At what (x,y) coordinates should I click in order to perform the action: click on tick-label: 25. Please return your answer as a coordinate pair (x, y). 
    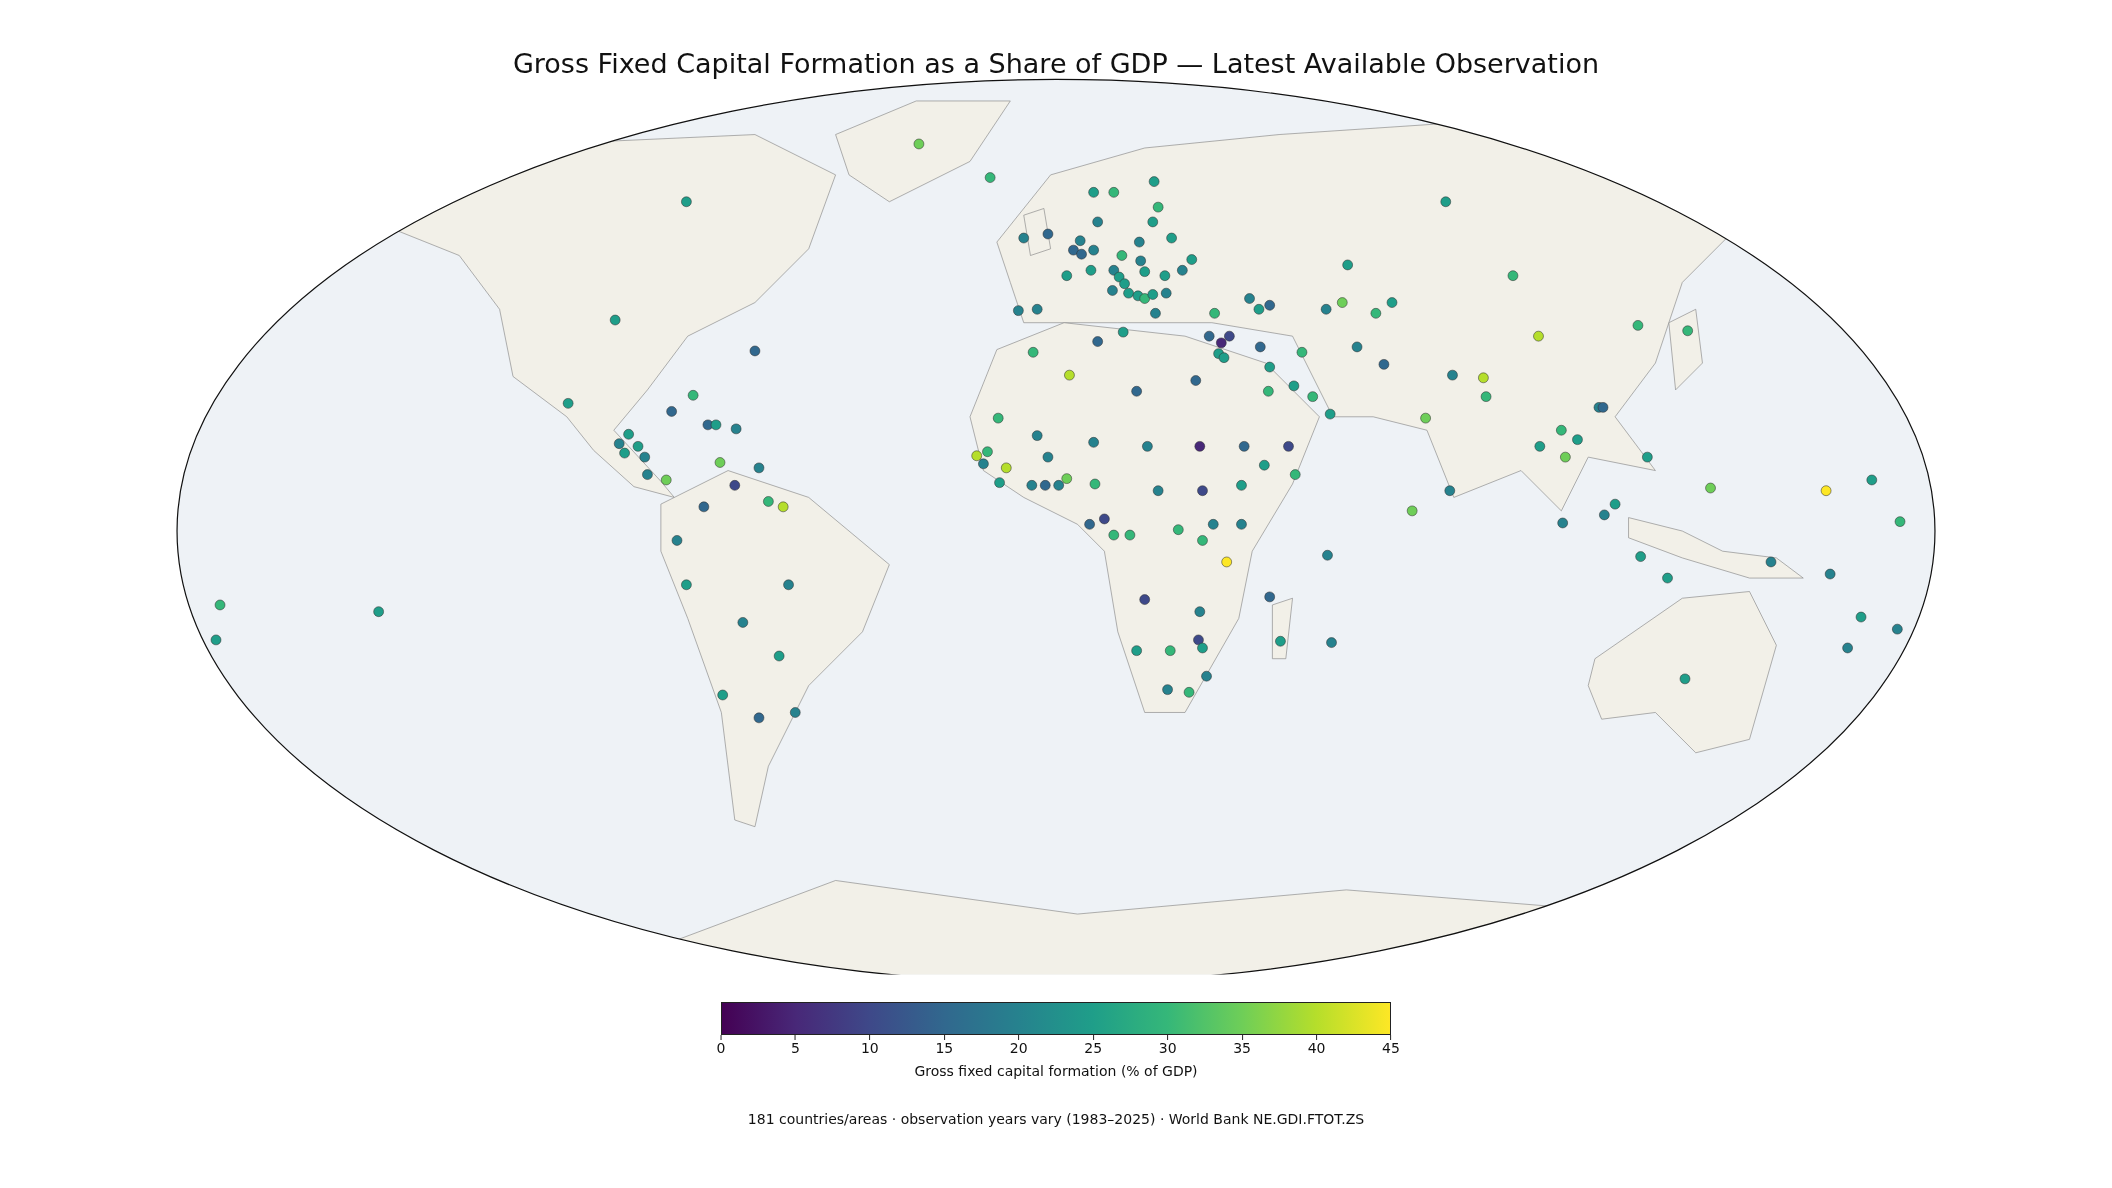
    Looking at the image, I should click on (1093, 1048).